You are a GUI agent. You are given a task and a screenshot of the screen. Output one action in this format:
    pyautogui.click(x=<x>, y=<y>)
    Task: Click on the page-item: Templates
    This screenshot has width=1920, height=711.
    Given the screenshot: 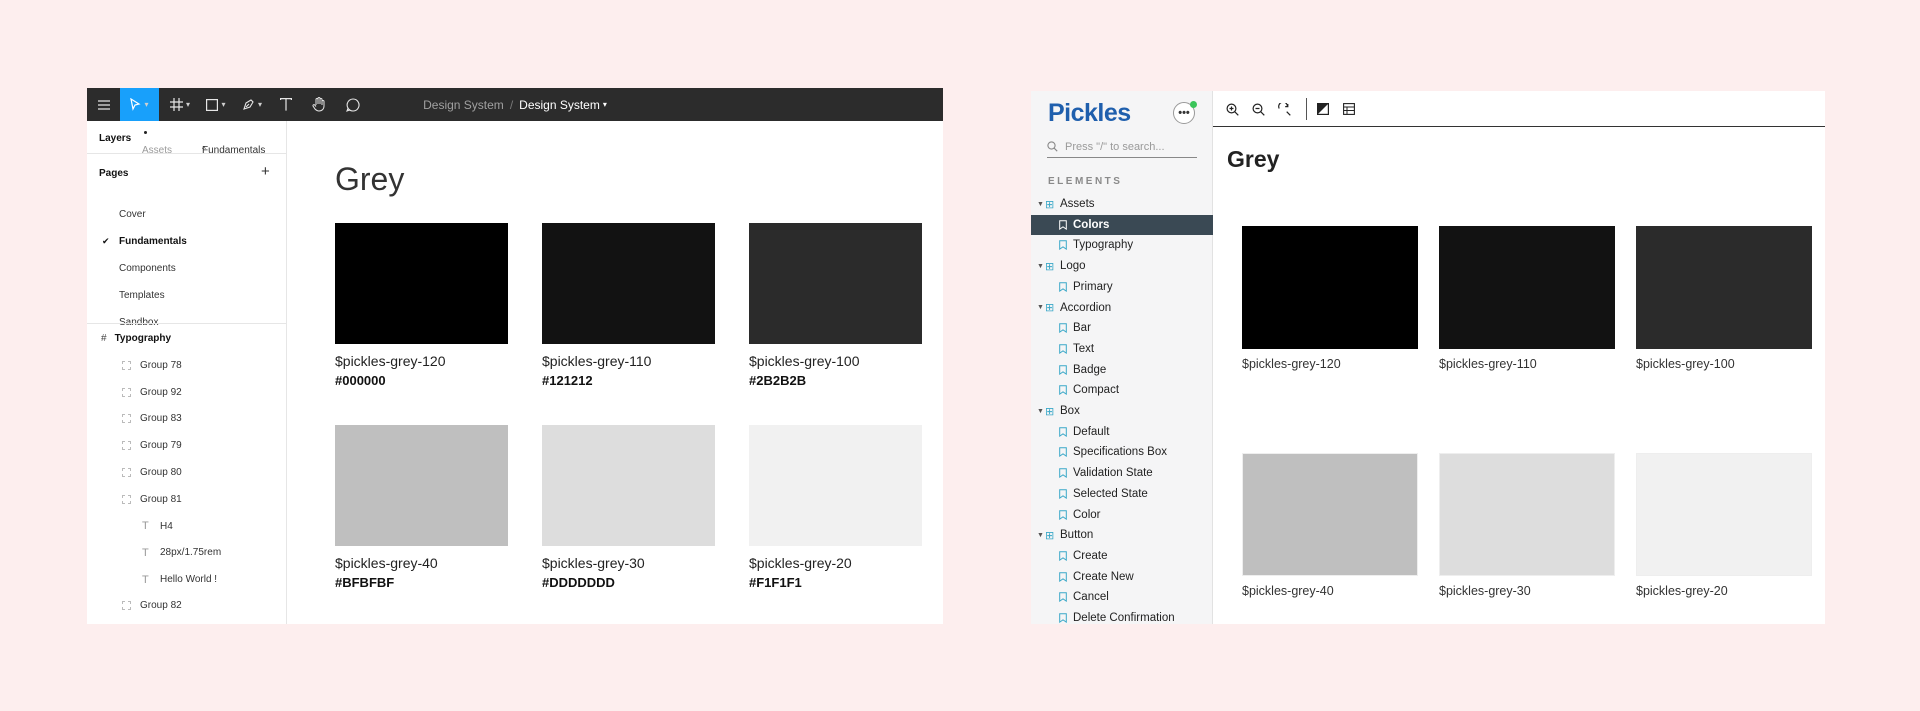 What is the action you would take?
    pyautogui.click(x=142, y=295)
    